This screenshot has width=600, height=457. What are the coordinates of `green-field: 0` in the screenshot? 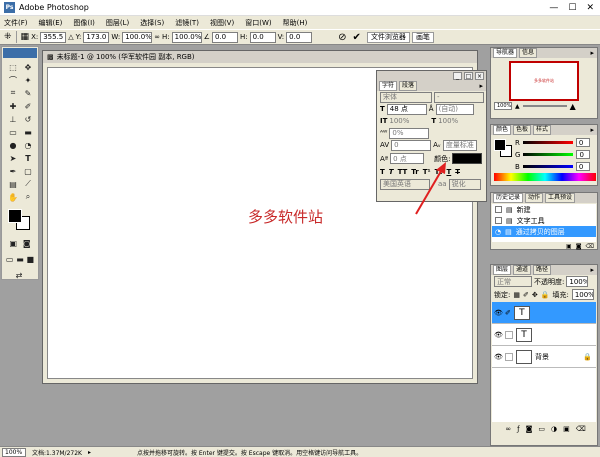 It's located at (583, 154).